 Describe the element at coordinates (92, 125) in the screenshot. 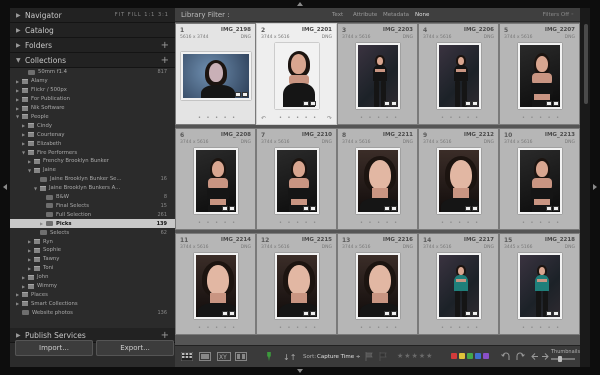

I see `collection-set-item: ▶ Cindy` at that location.